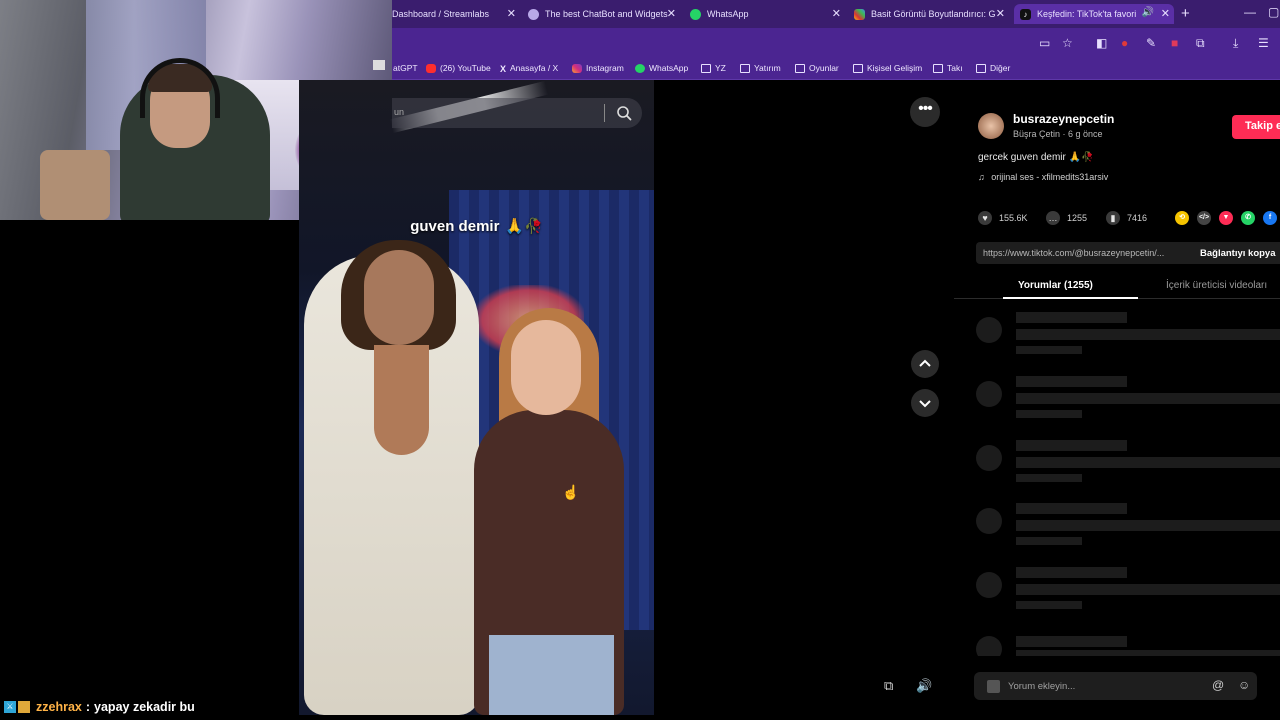 The height and width of the screenshot is (720, 1280). What do you see at coordinates (713, 68) in the screenshot?
I see `bookmark-folder-yz: YZ` at bounding box center [713, 68].